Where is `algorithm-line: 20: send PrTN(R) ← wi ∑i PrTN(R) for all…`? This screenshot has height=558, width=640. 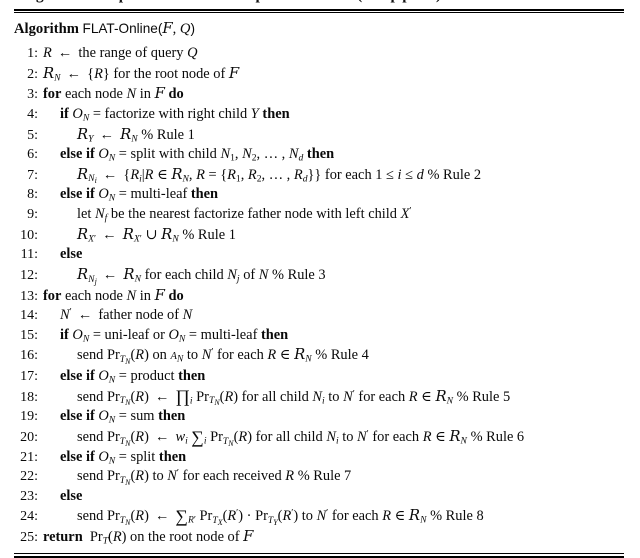
algorithm-line: 20: send PrTN(R) ← wi ∑i PrTN(R) for all… is located at coordinates (319, 437).